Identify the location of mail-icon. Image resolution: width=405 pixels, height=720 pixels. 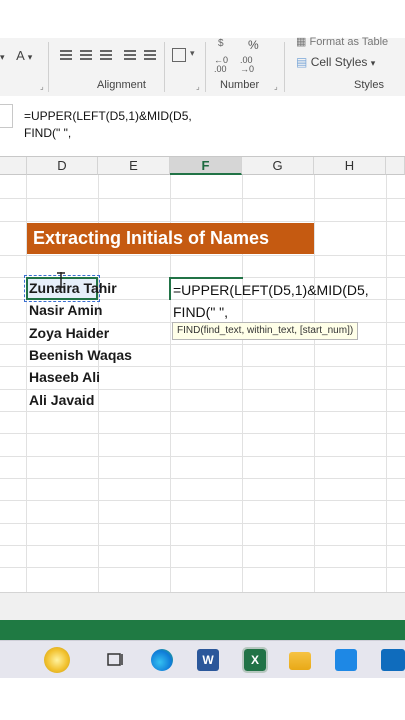
(393, 660).